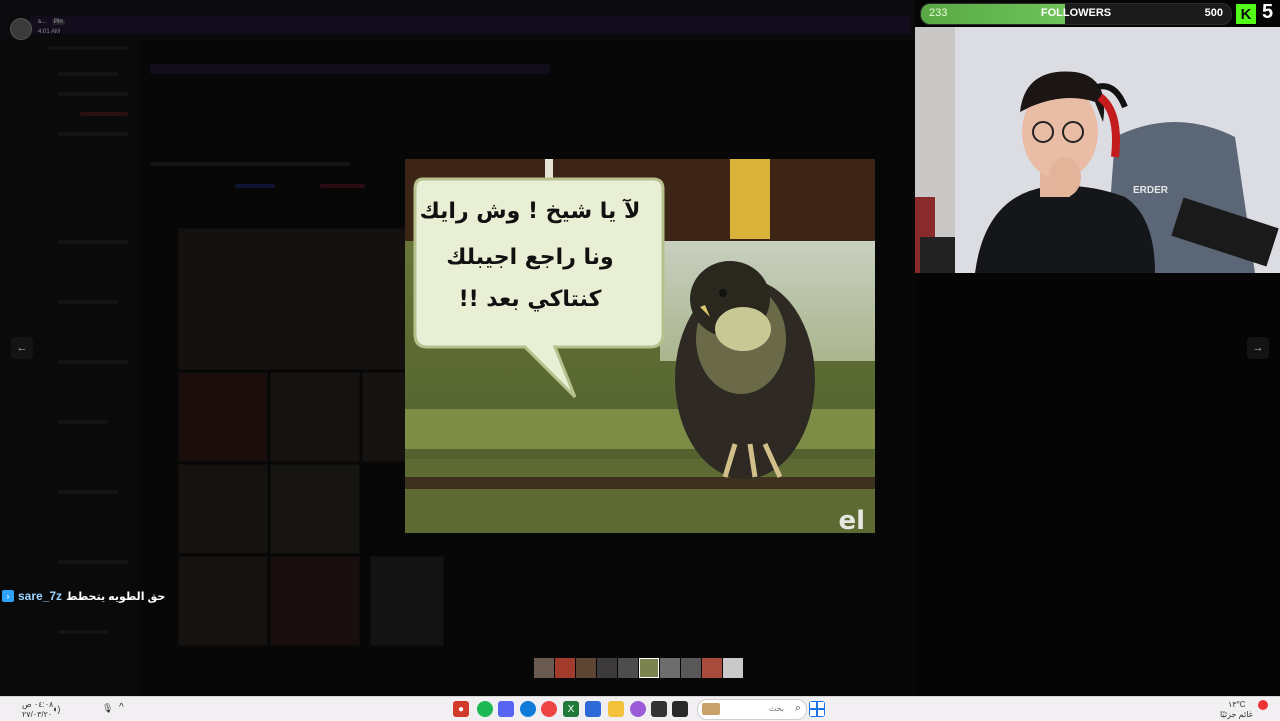 The image size is (1280, 721). I want to click on meme-text-line: ونا راجع اجيبلك, so click(530, 257).